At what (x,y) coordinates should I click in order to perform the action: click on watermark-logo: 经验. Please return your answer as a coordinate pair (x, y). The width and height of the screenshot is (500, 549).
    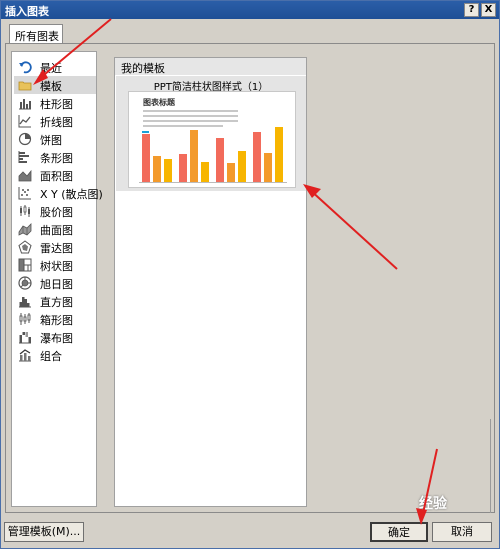
    Looking at the image, I should click on (433, 504).